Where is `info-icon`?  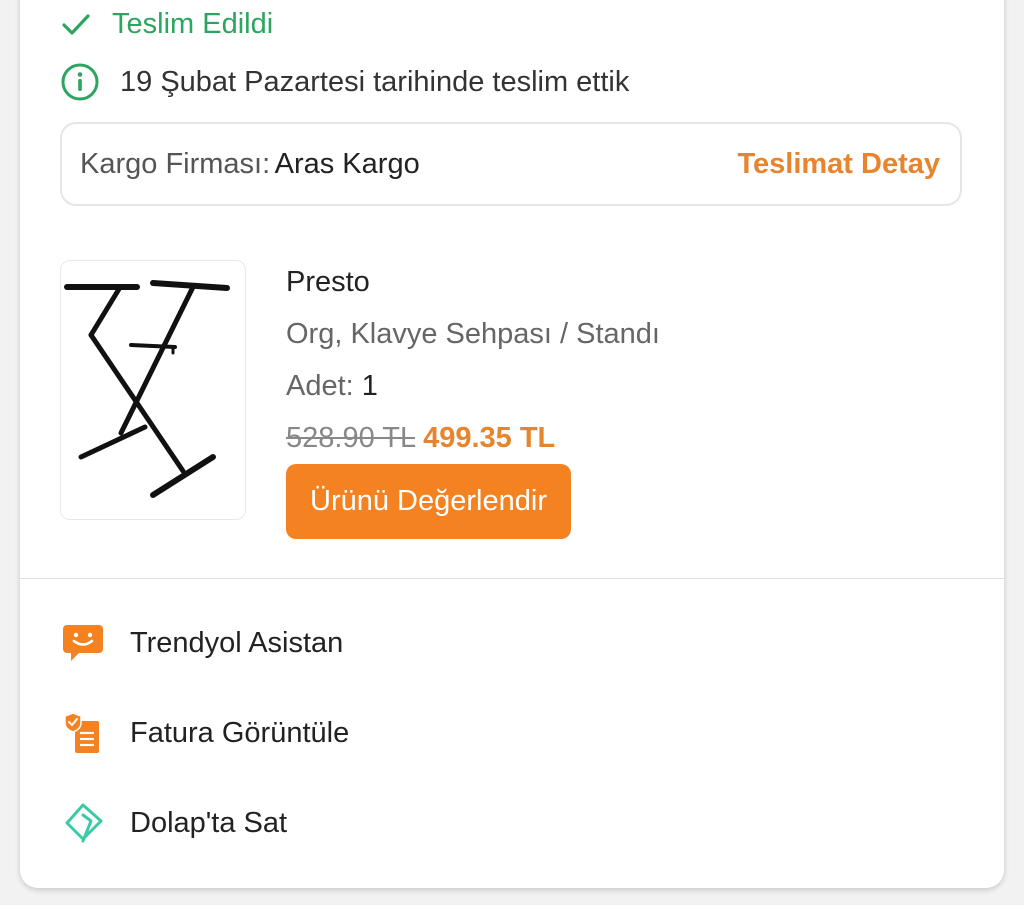 info-icon is located at coordinates (80, 82).